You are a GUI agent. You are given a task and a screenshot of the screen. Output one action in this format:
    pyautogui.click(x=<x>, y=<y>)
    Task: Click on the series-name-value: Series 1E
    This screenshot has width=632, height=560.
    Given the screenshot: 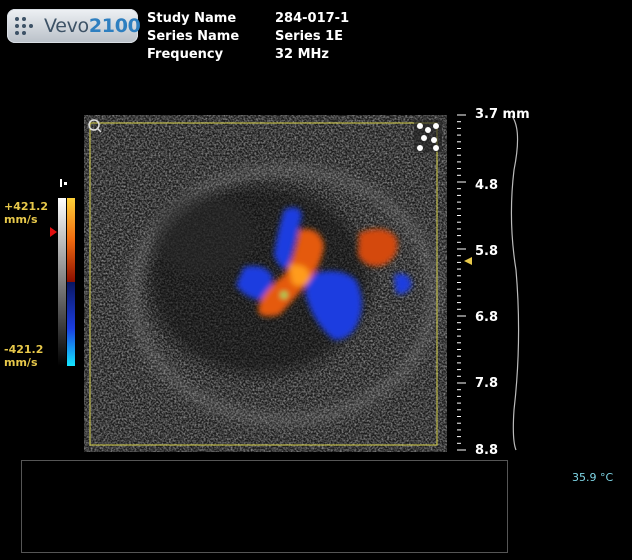 What is the action you would take?
    pyautogui.click(x=309, y=36)
    